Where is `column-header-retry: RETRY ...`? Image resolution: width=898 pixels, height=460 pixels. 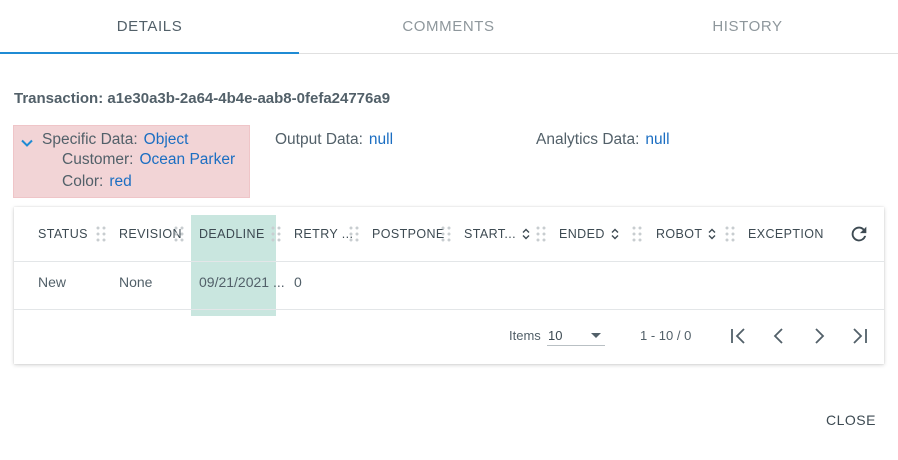
column-header-retry: RETRY ... is located at coordinates (323, 234).